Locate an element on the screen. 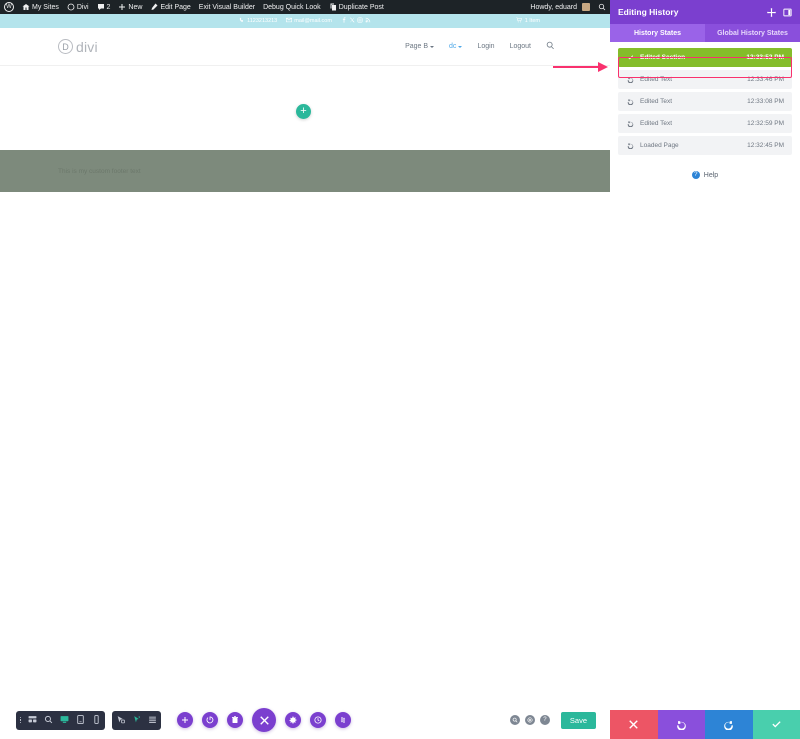 This screenshot has height=739, width=800. admin-bar-label: New is located at coordinates (135, 7).